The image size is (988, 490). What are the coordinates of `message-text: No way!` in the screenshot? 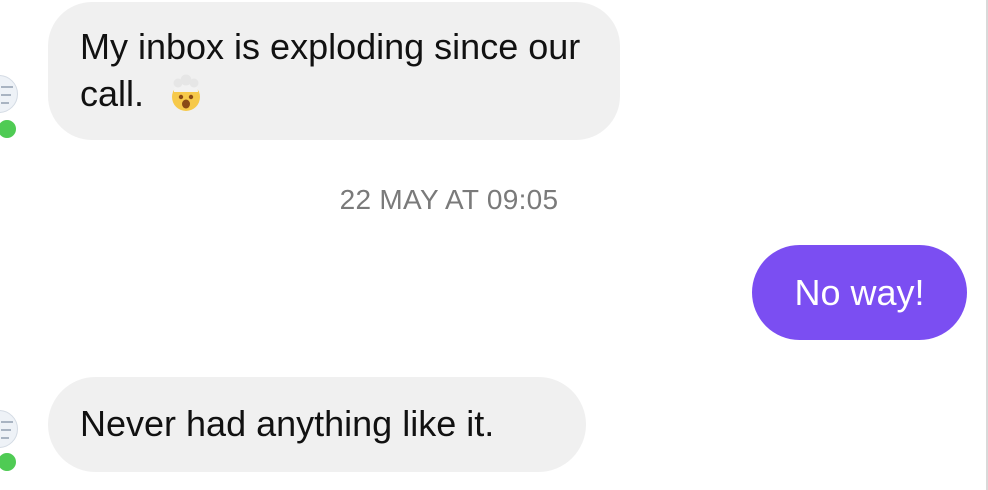 It's located at (859, 292).